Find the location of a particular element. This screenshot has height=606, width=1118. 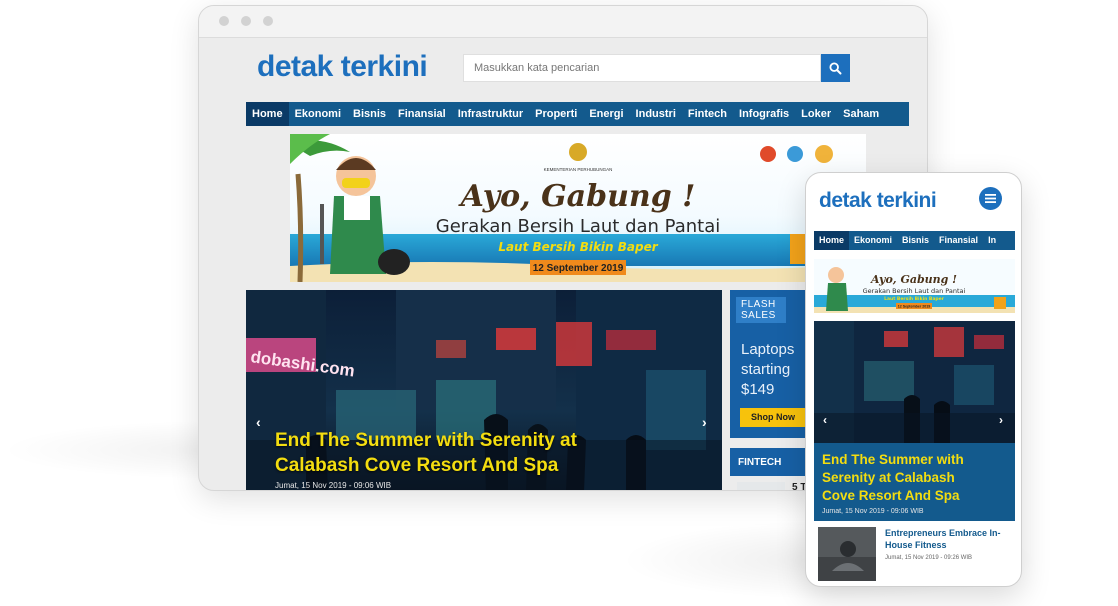

banner-headline: Ayo, Gabung ! is located at coordinates (577, 196).